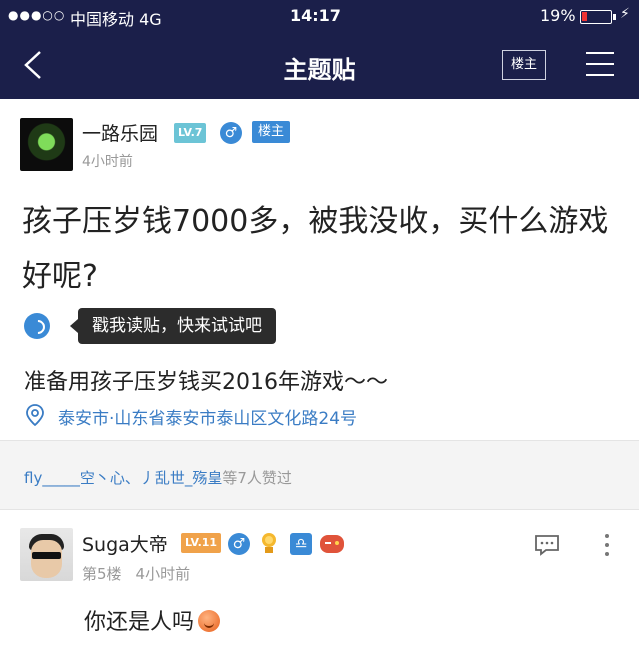  What do you see at coordinates (102, 574) in the screenshot?
I see `floor-number: 第5楼` at bounding box center [102, 574].